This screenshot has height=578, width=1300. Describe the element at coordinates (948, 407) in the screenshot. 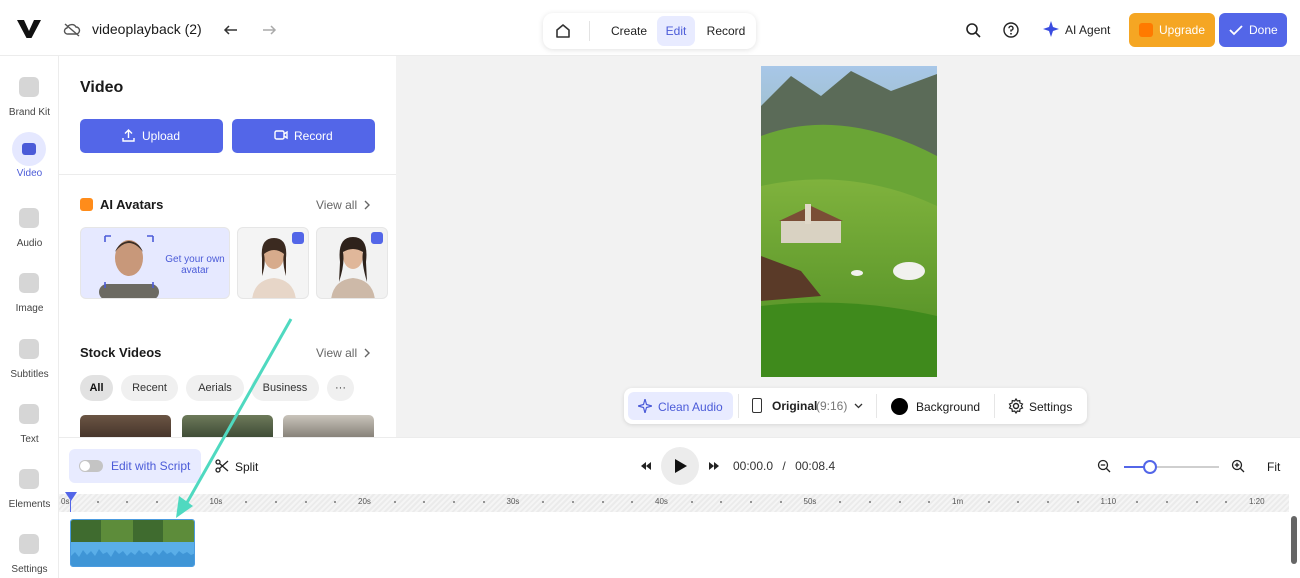

I see `background-label: Background` at that location.